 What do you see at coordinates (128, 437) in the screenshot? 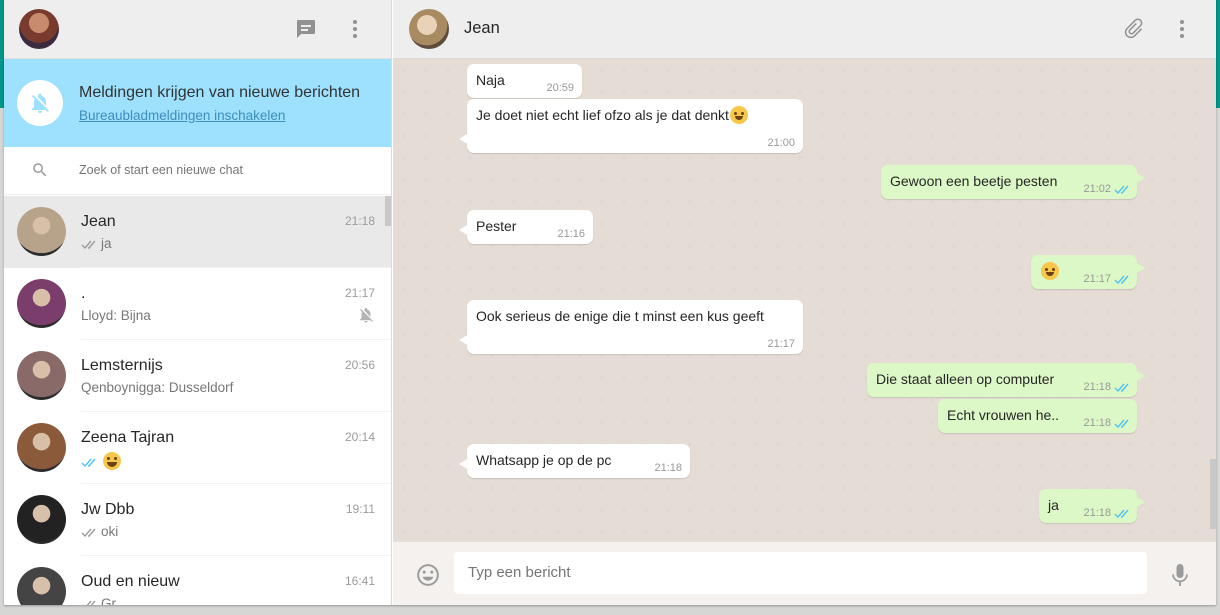
I see `chat-name: Zeena Tajran` at bounding box center [128, 437].